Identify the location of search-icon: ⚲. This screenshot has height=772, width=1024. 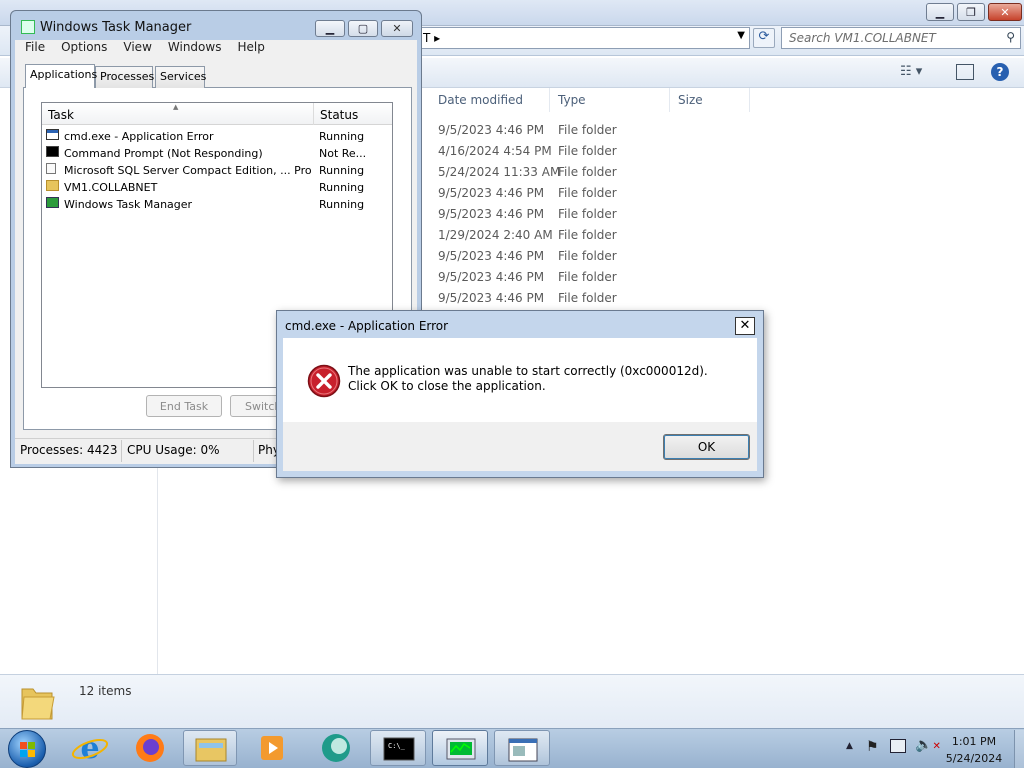
(1010, 37).